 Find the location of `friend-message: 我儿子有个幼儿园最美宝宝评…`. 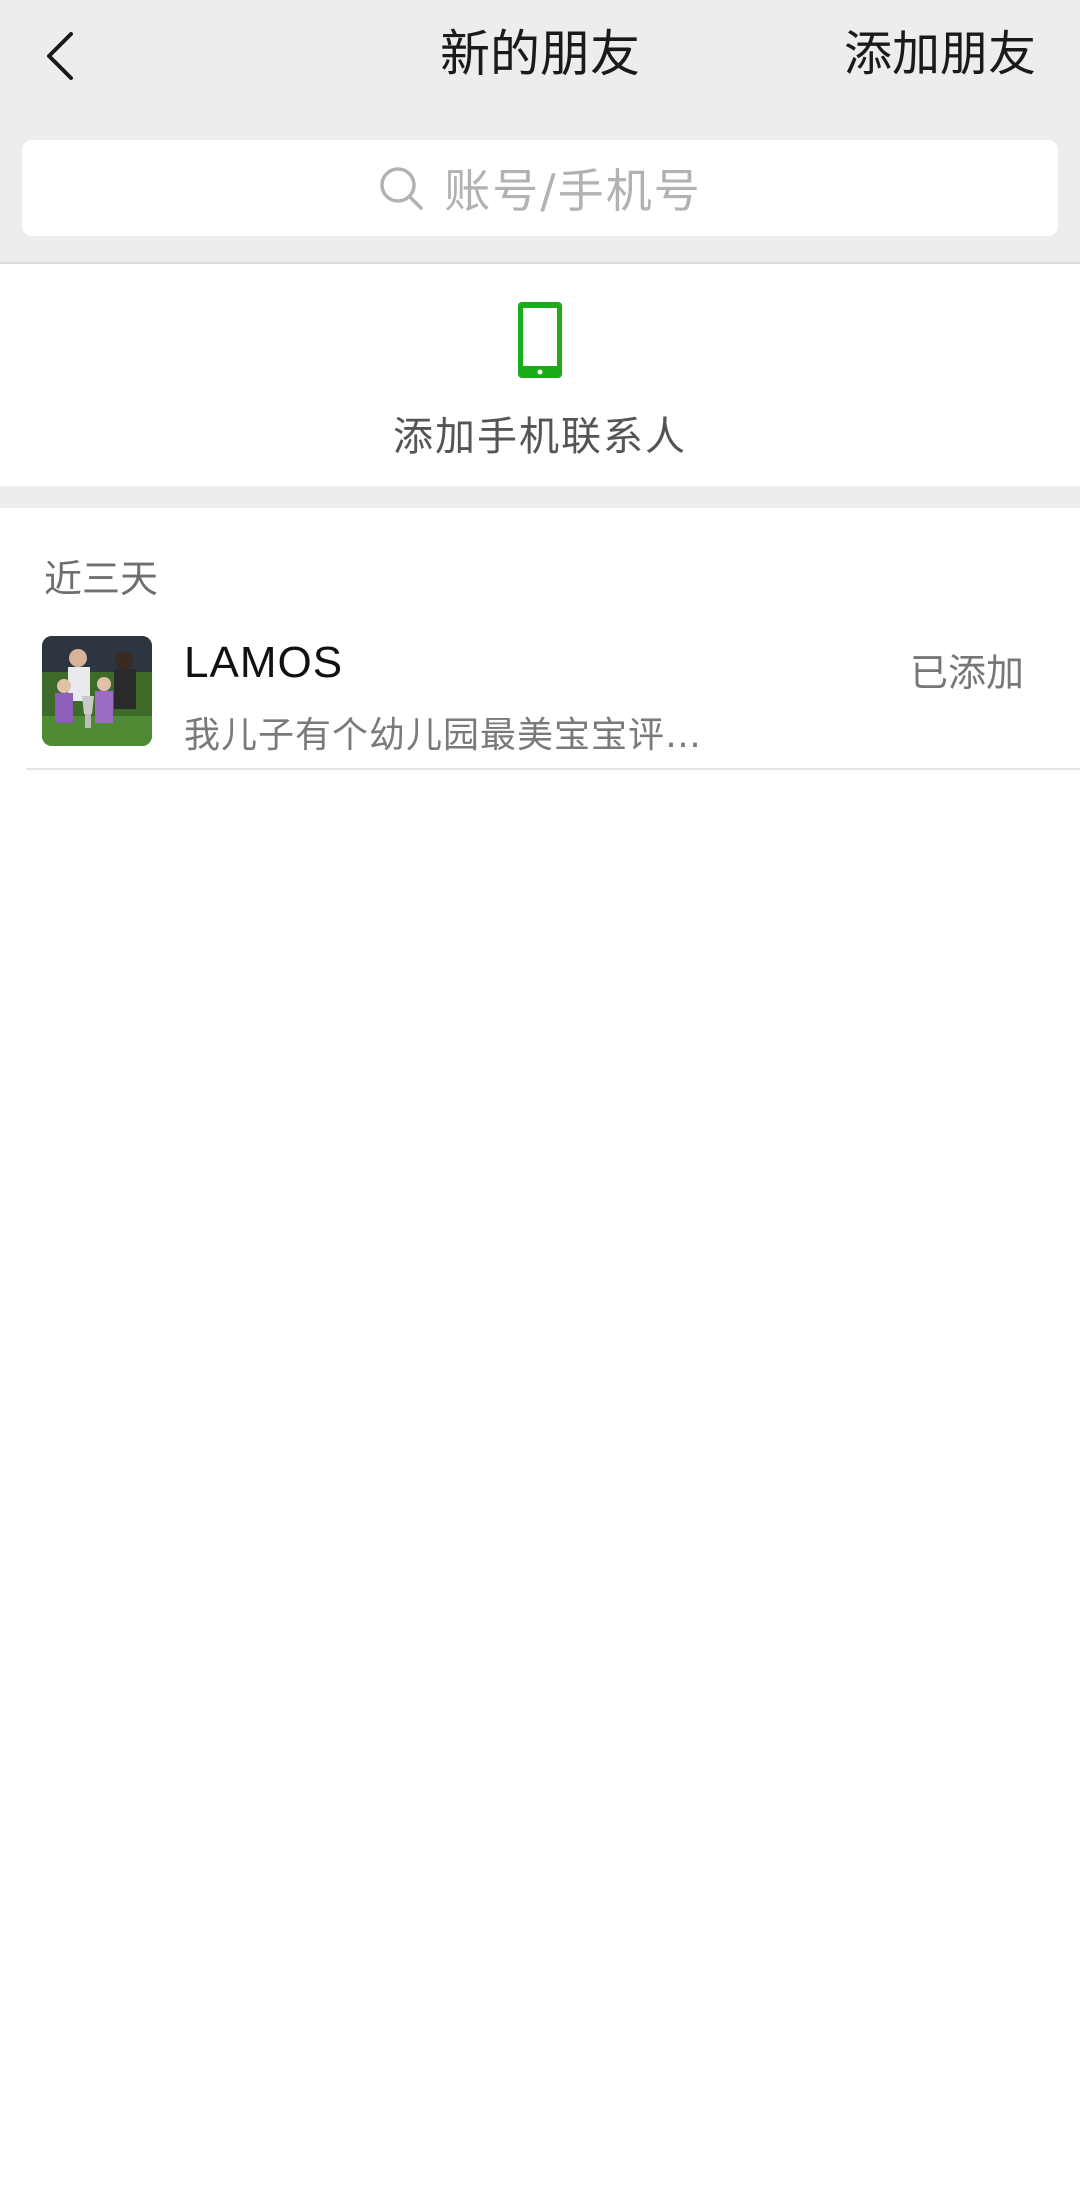

friend-message: 我儿子有个幼儿园最美宝宝评… is located at coordinates (443, 735).